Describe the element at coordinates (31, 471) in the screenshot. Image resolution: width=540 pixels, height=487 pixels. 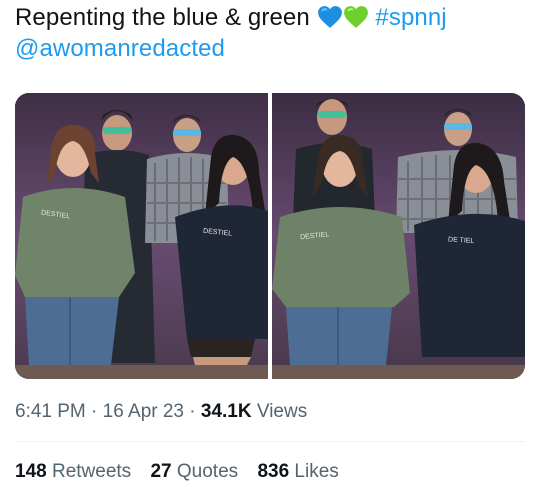
I see `retweets-count: 148` at that location.